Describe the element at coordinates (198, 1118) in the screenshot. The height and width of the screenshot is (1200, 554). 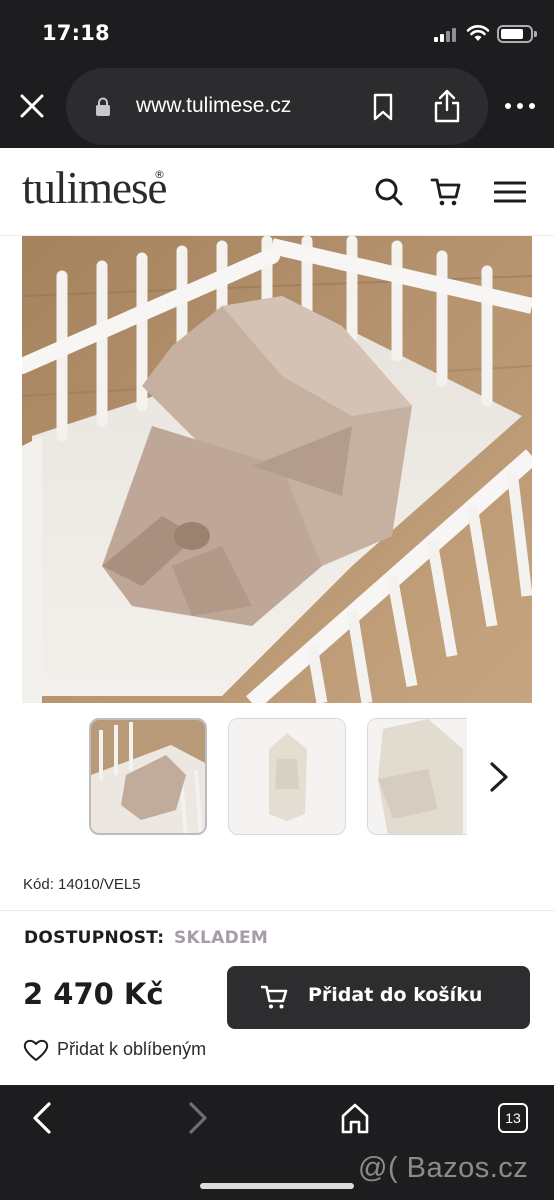
I see `forward-icon` at that location.